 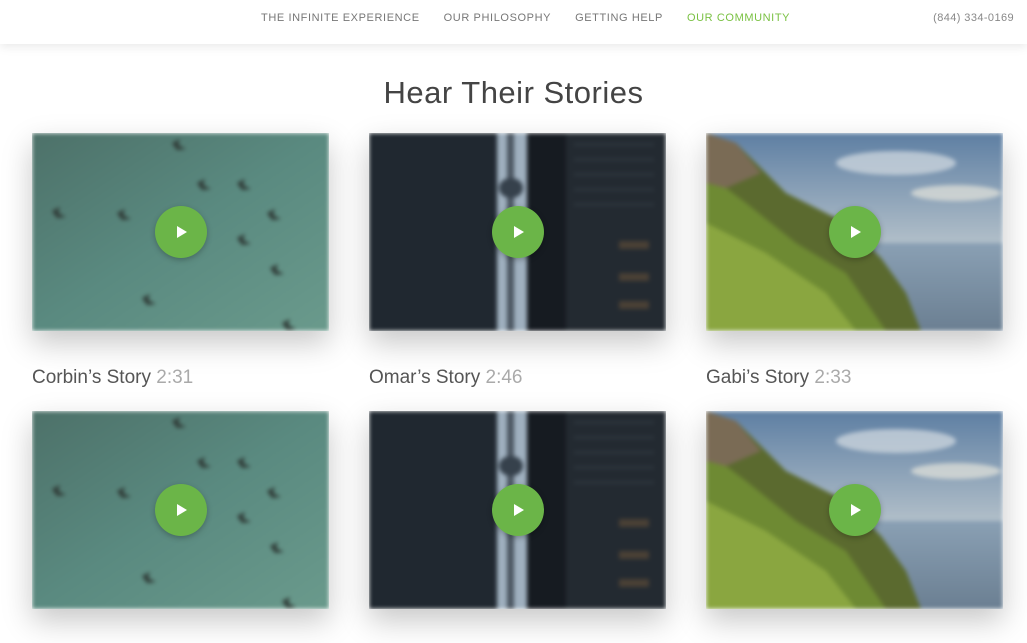 I want to click on story-duration: 2:46, so click(x=504, y=377).